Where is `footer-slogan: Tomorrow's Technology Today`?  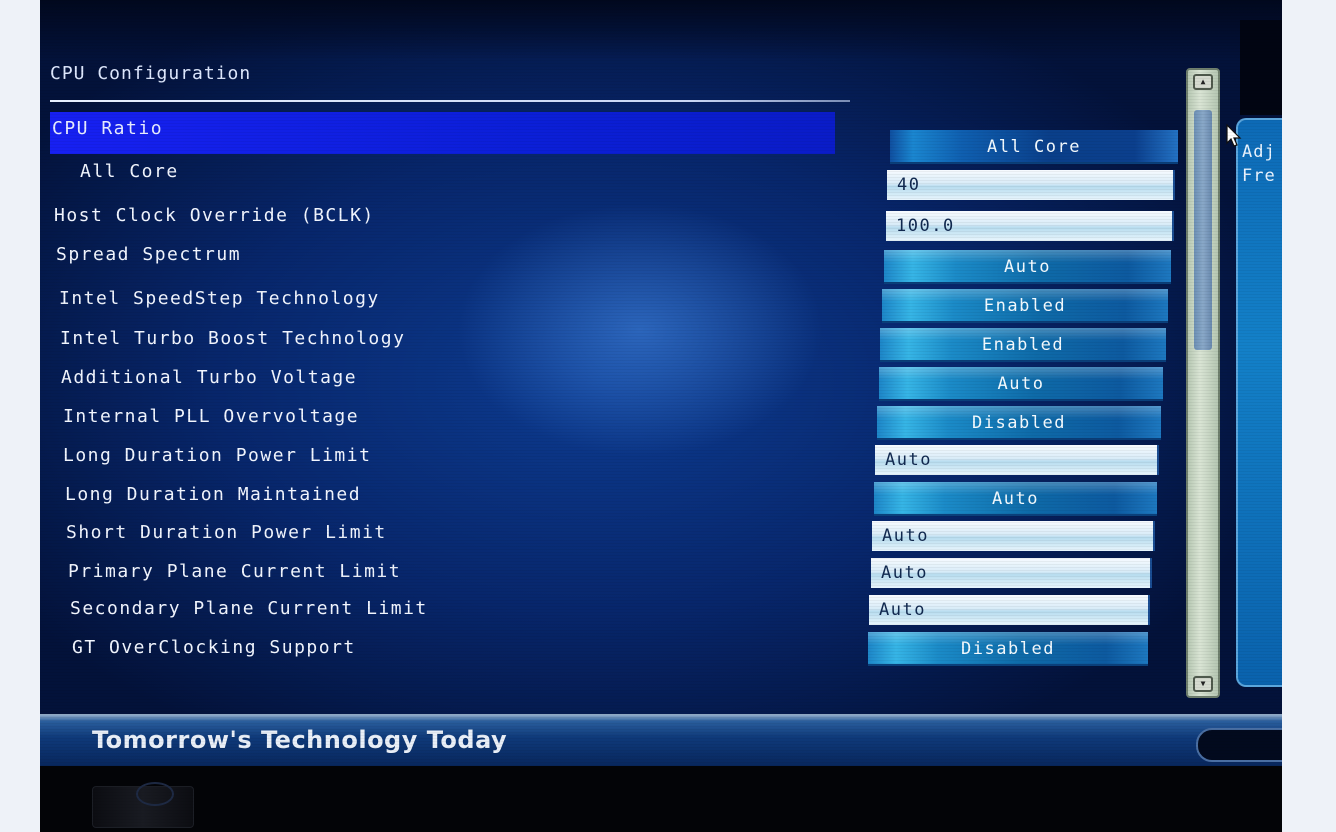
footer-slogan: Tomorrow's Technology Today is located at coordinates (300, 740).